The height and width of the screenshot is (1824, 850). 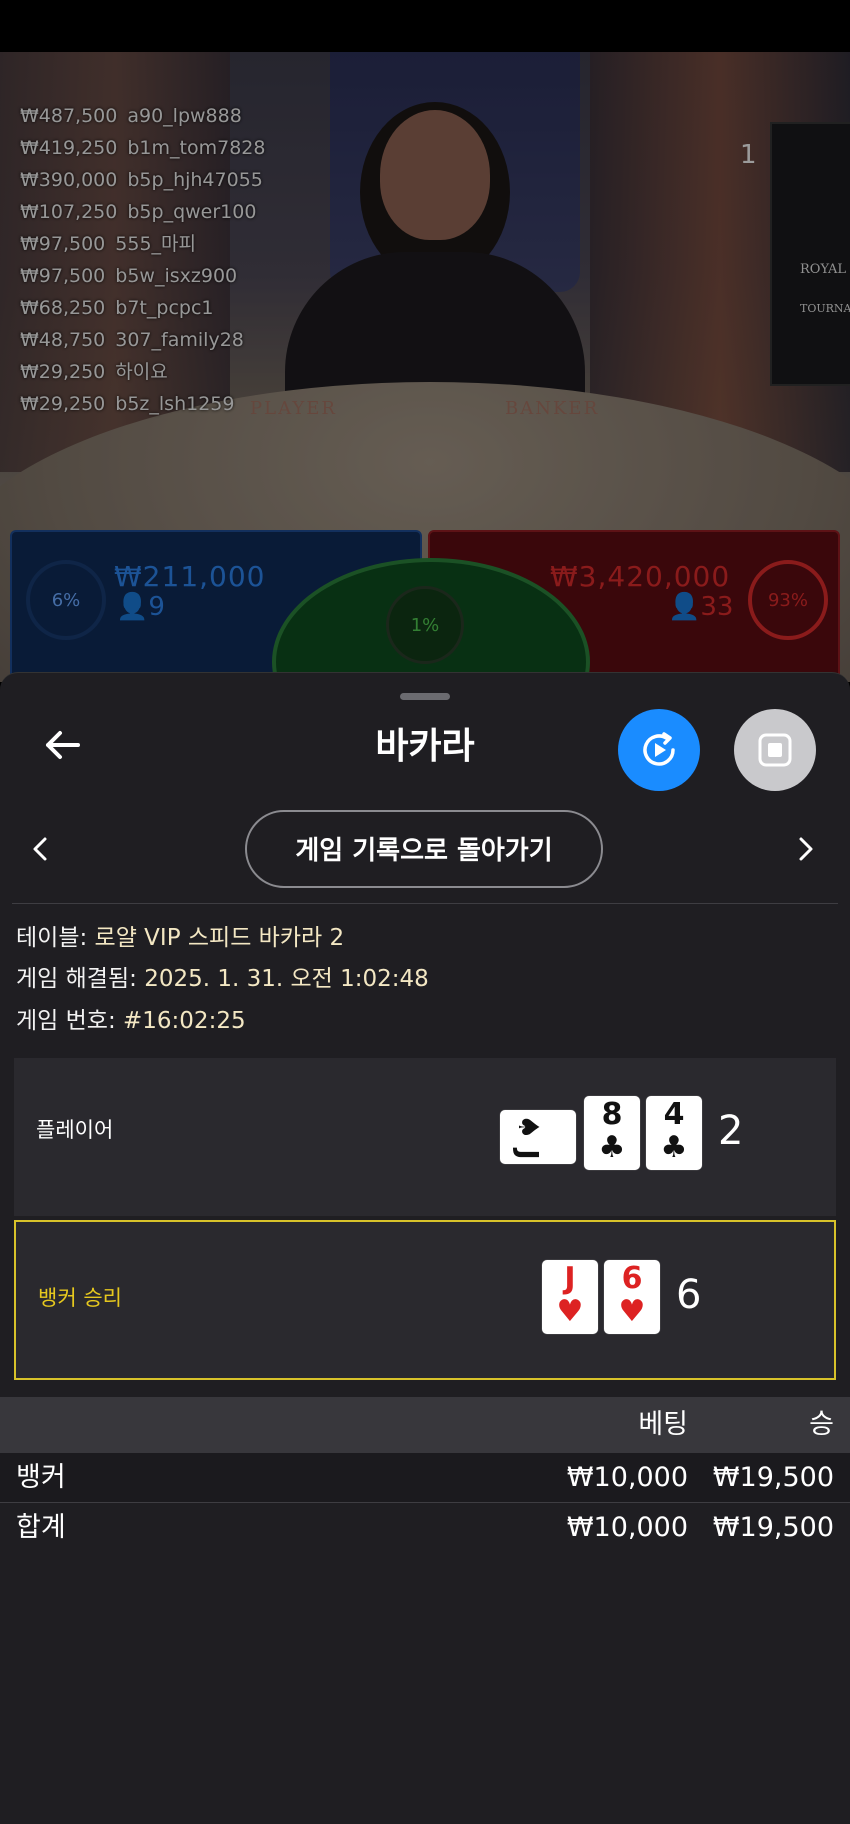 I want to click on bet-amount: ₩10,000, so click(x=627, y=1477).